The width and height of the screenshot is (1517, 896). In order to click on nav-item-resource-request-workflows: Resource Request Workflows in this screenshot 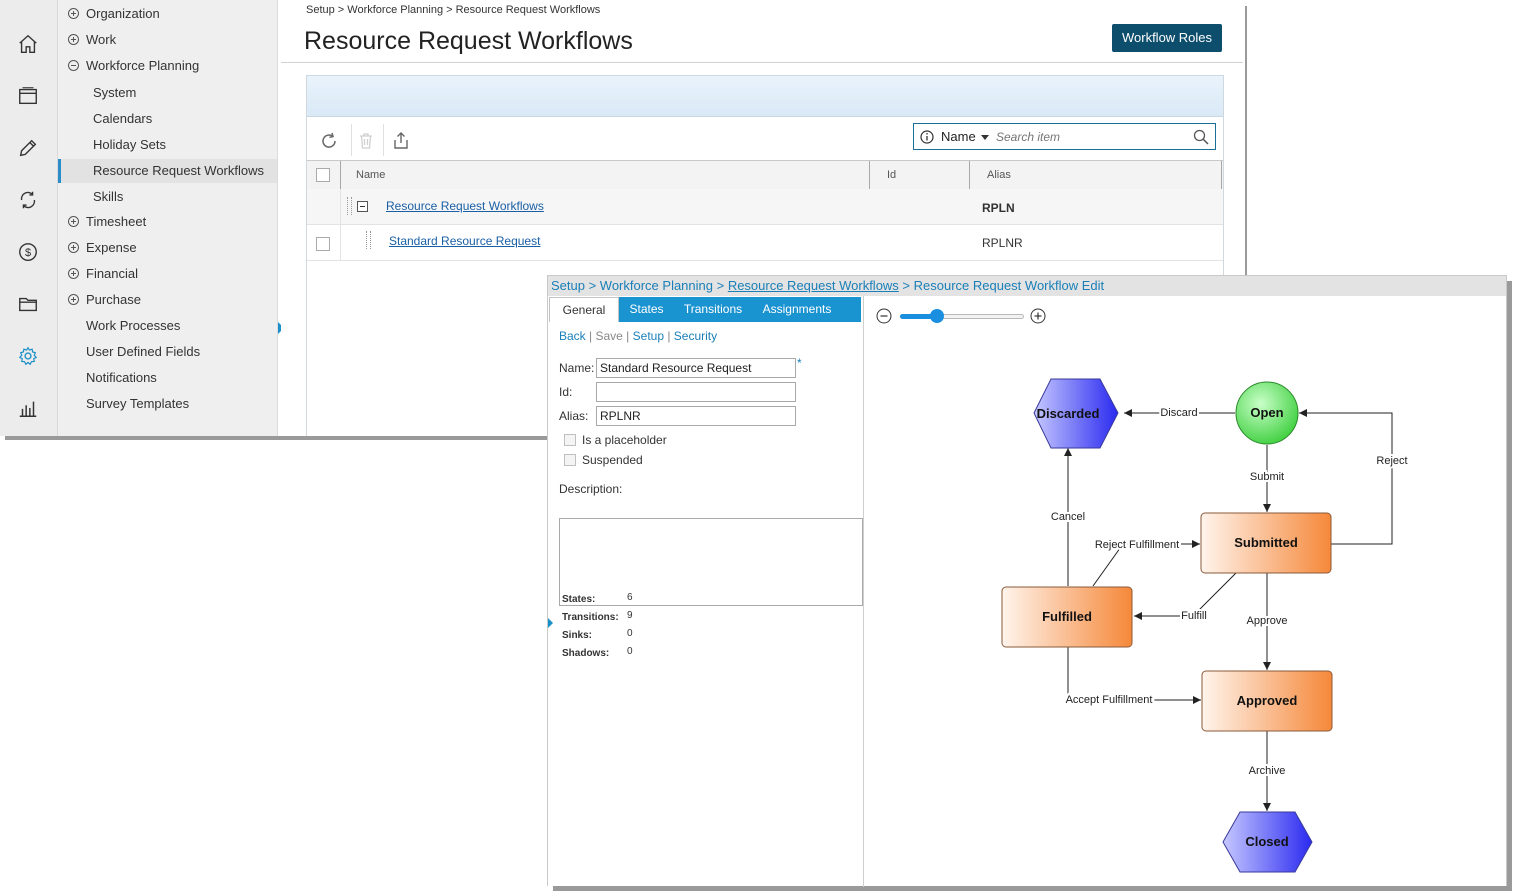, I will do `click(167, 171)`.